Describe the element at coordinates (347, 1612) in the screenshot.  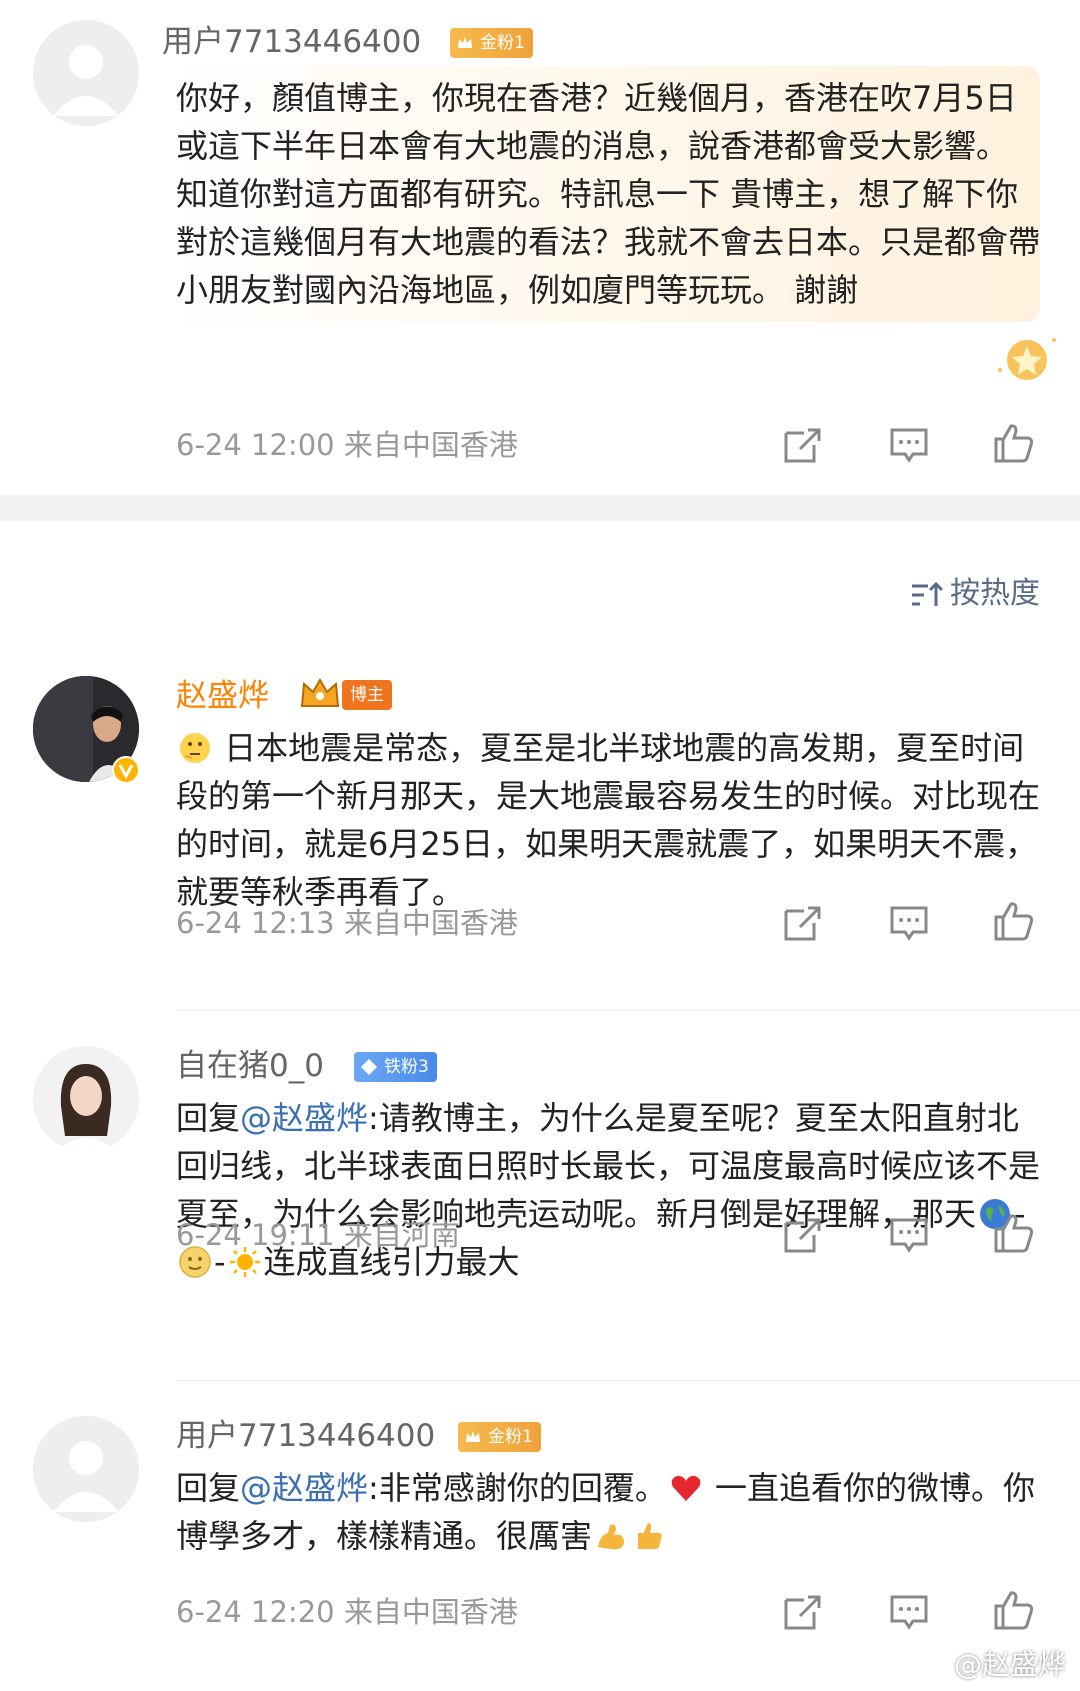
I see `comment-meta: 6-24 12:20 来自中国香港` at that location.